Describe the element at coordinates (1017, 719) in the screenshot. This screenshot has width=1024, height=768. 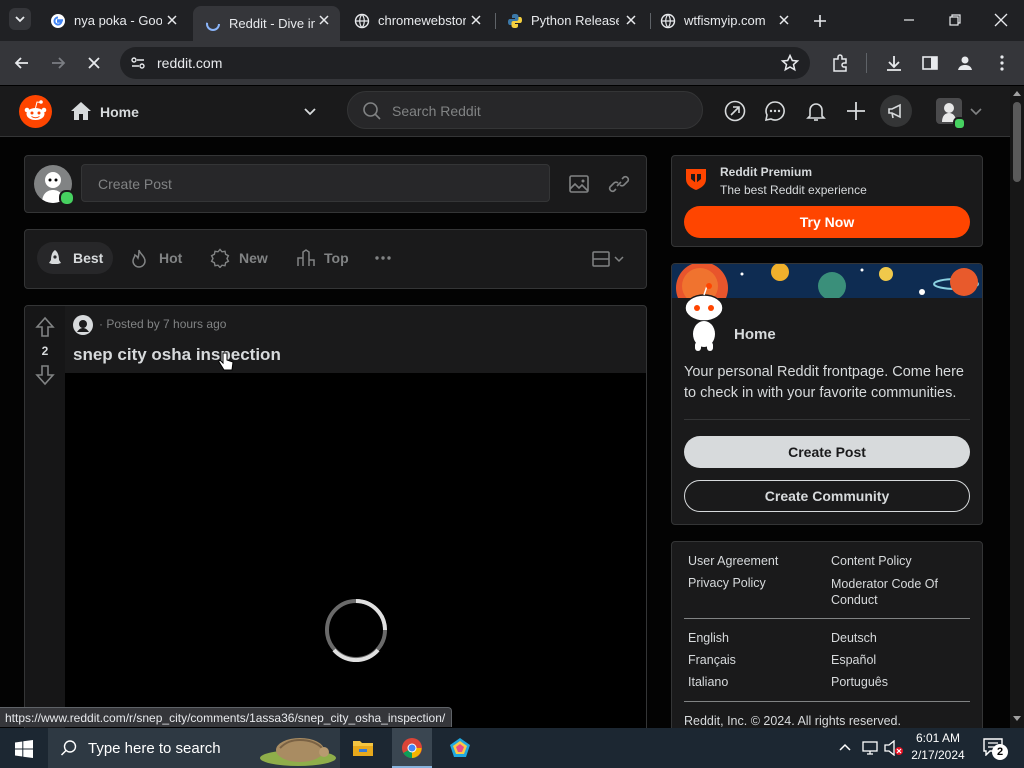
I see `scroll-down-arrow-icon` at that location.